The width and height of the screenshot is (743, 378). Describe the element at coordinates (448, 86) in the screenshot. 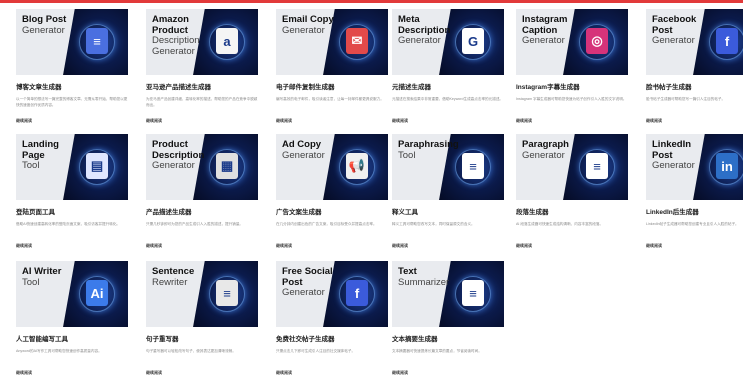

I see `tool-name: 元描述生成器` at that location.